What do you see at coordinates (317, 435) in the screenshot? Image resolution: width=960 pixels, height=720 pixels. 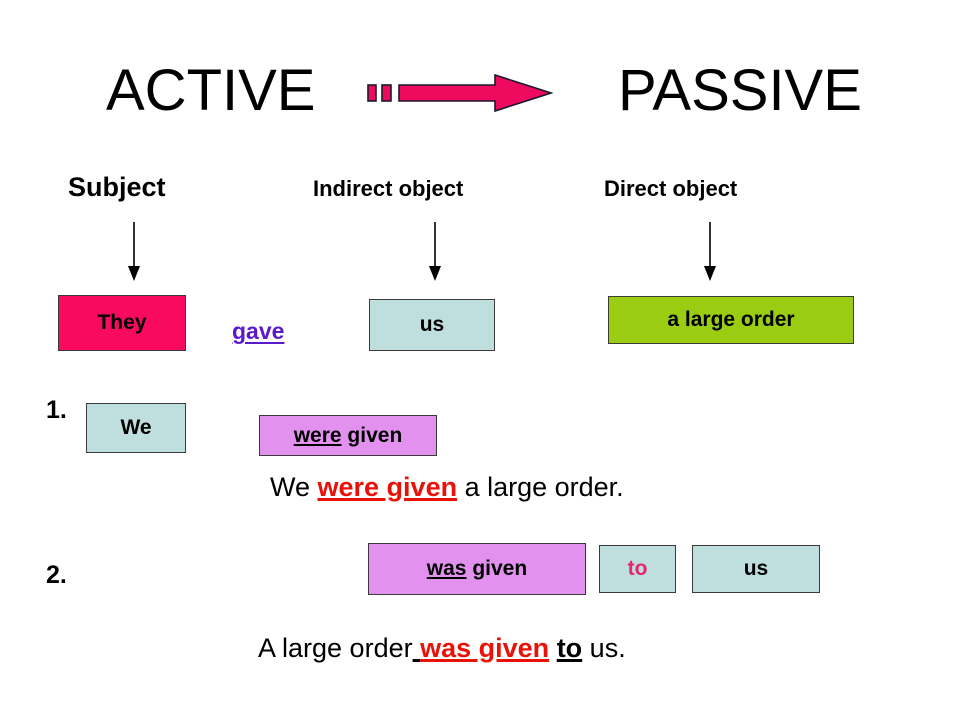 I see `passive-aux-were: were` at bounding box center [317, 435].